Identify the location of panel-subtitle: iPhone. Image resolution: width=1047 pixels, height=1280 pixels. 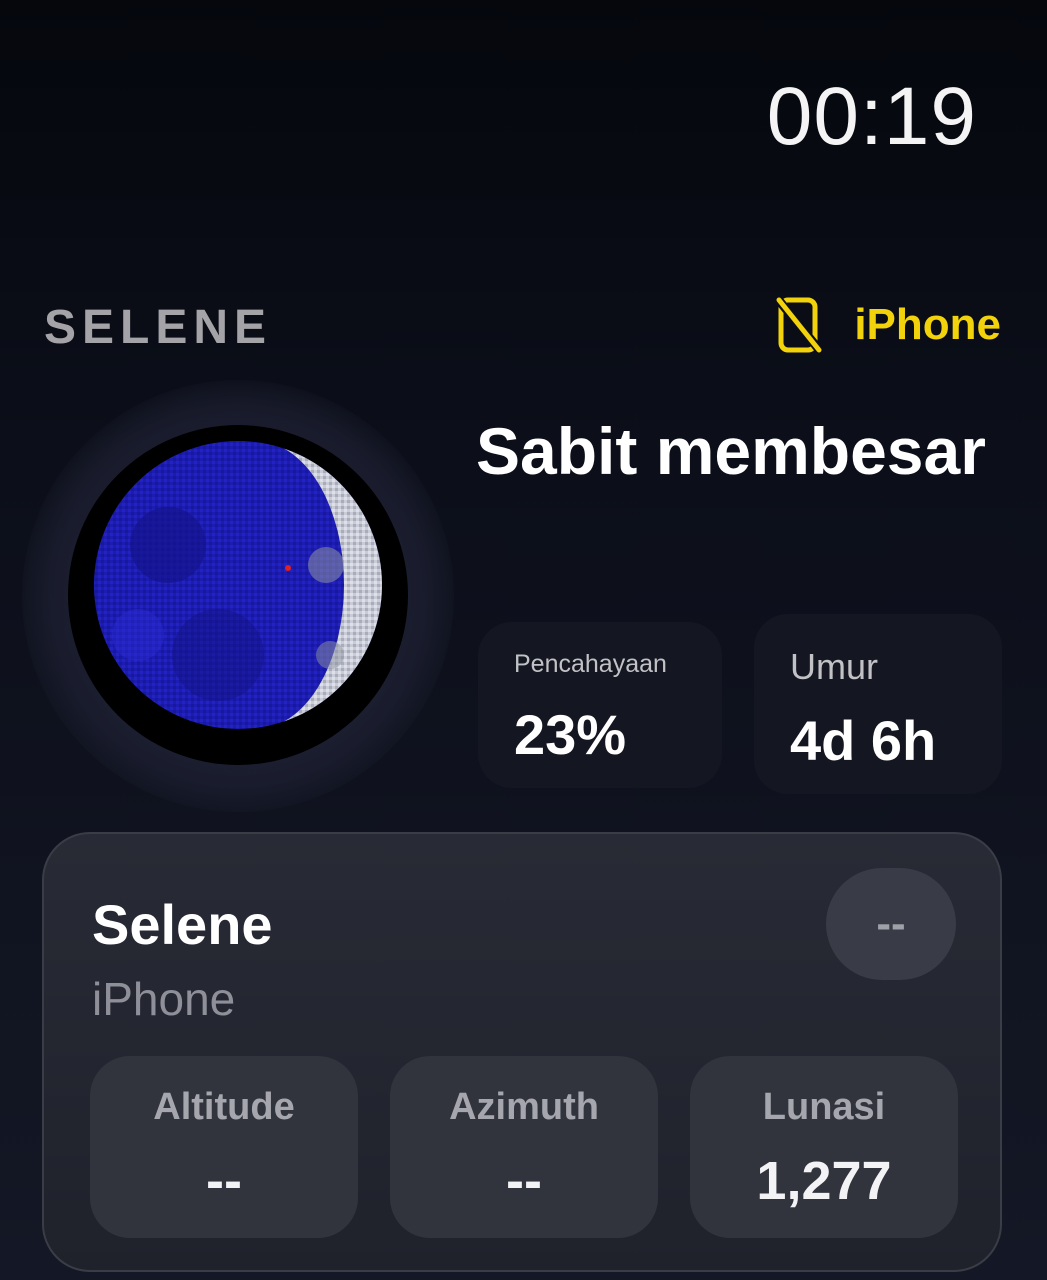
(164, 999).